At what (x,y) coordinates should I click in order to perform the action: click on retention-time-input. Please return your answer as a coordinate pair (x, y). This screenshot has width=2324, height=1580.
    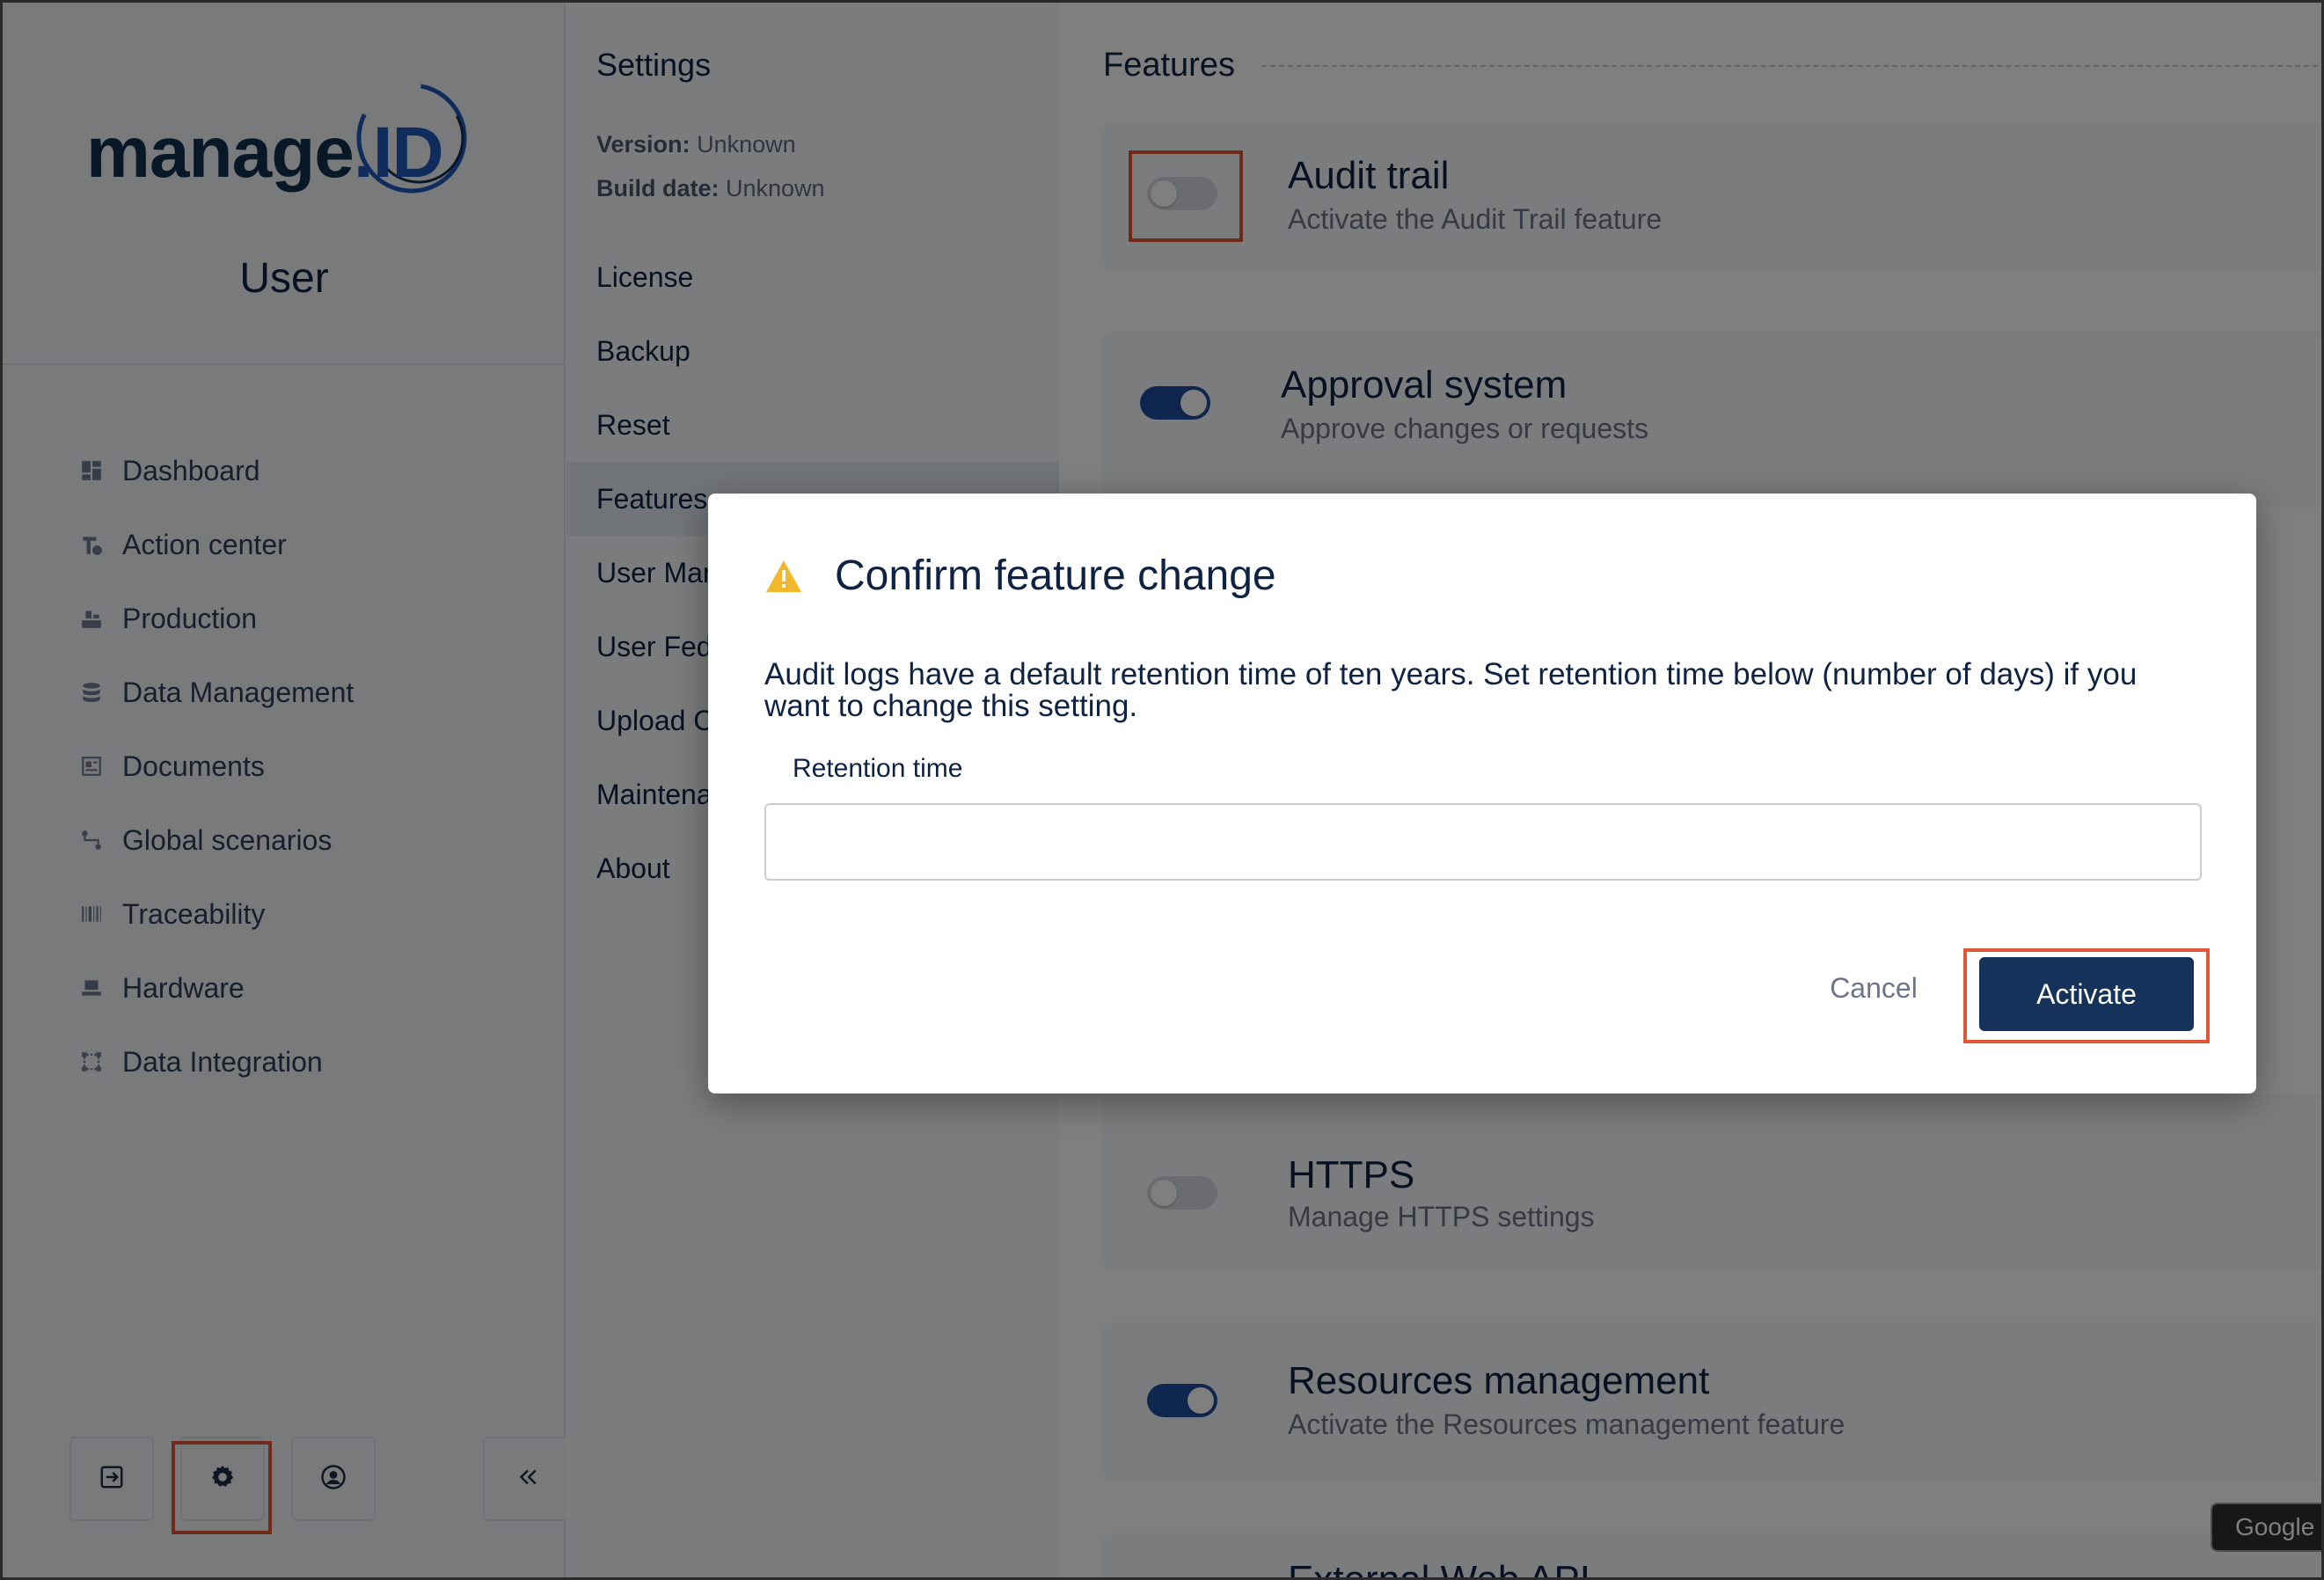
    Looking at the image, I should click on (1483, 842).